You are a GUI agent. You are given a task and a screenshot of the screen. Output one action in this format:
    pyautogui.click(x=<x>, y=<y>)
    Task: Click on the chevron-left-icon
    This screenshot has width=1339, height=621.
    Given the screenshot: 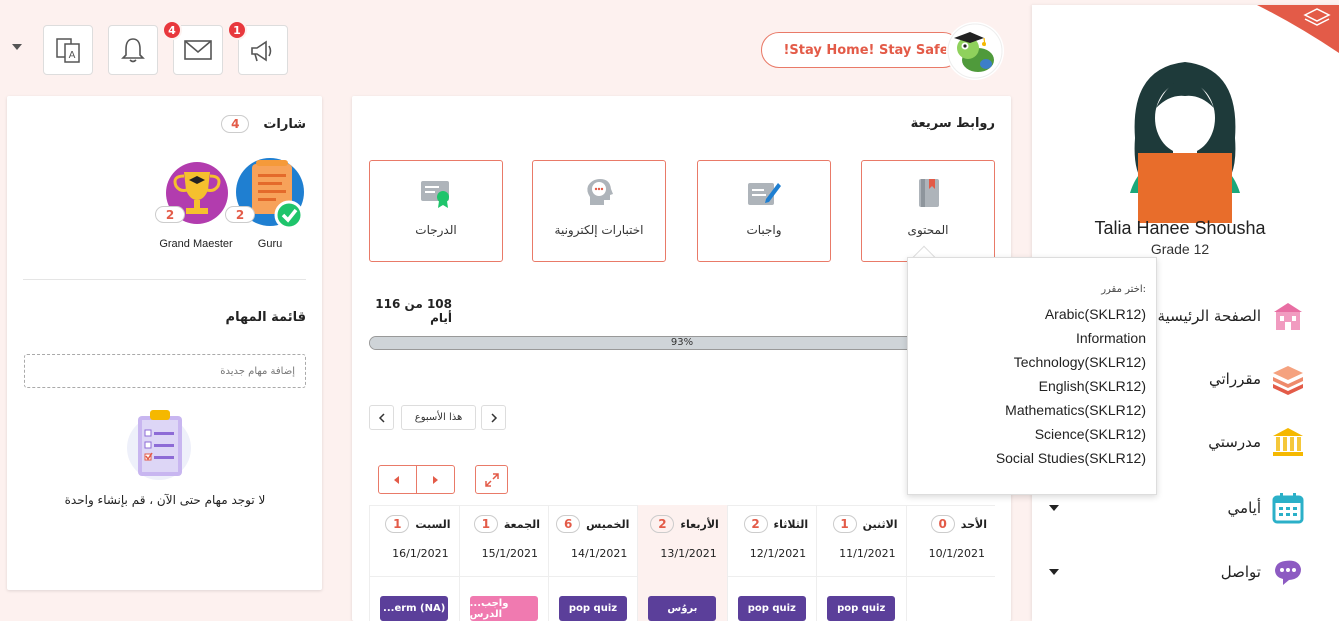 What is the action you would take?
    pyautogui.click(x=381, y=417)
    